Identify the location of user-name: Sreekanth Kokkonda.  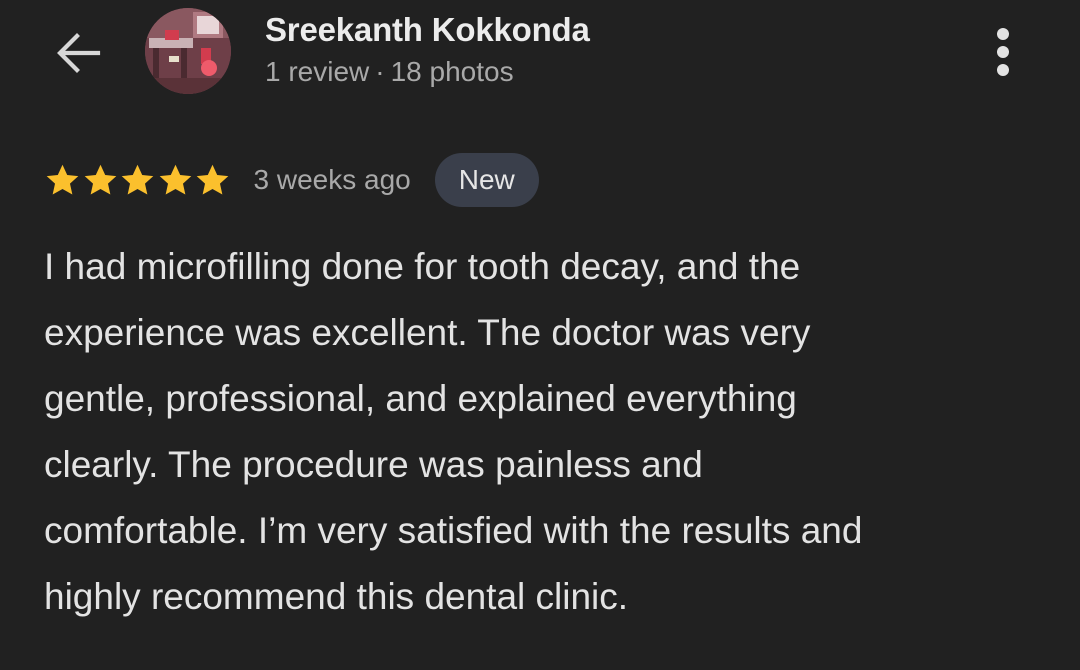
(427, 30).